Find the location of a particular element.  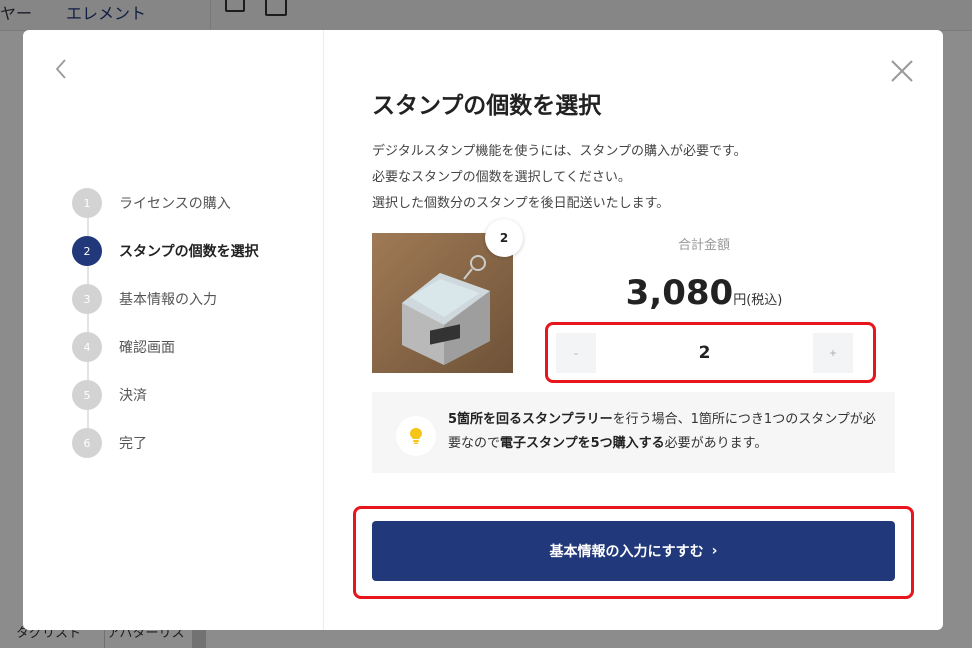

page-title: スタンプの個数を選択 is located at coordinates (487, 106).